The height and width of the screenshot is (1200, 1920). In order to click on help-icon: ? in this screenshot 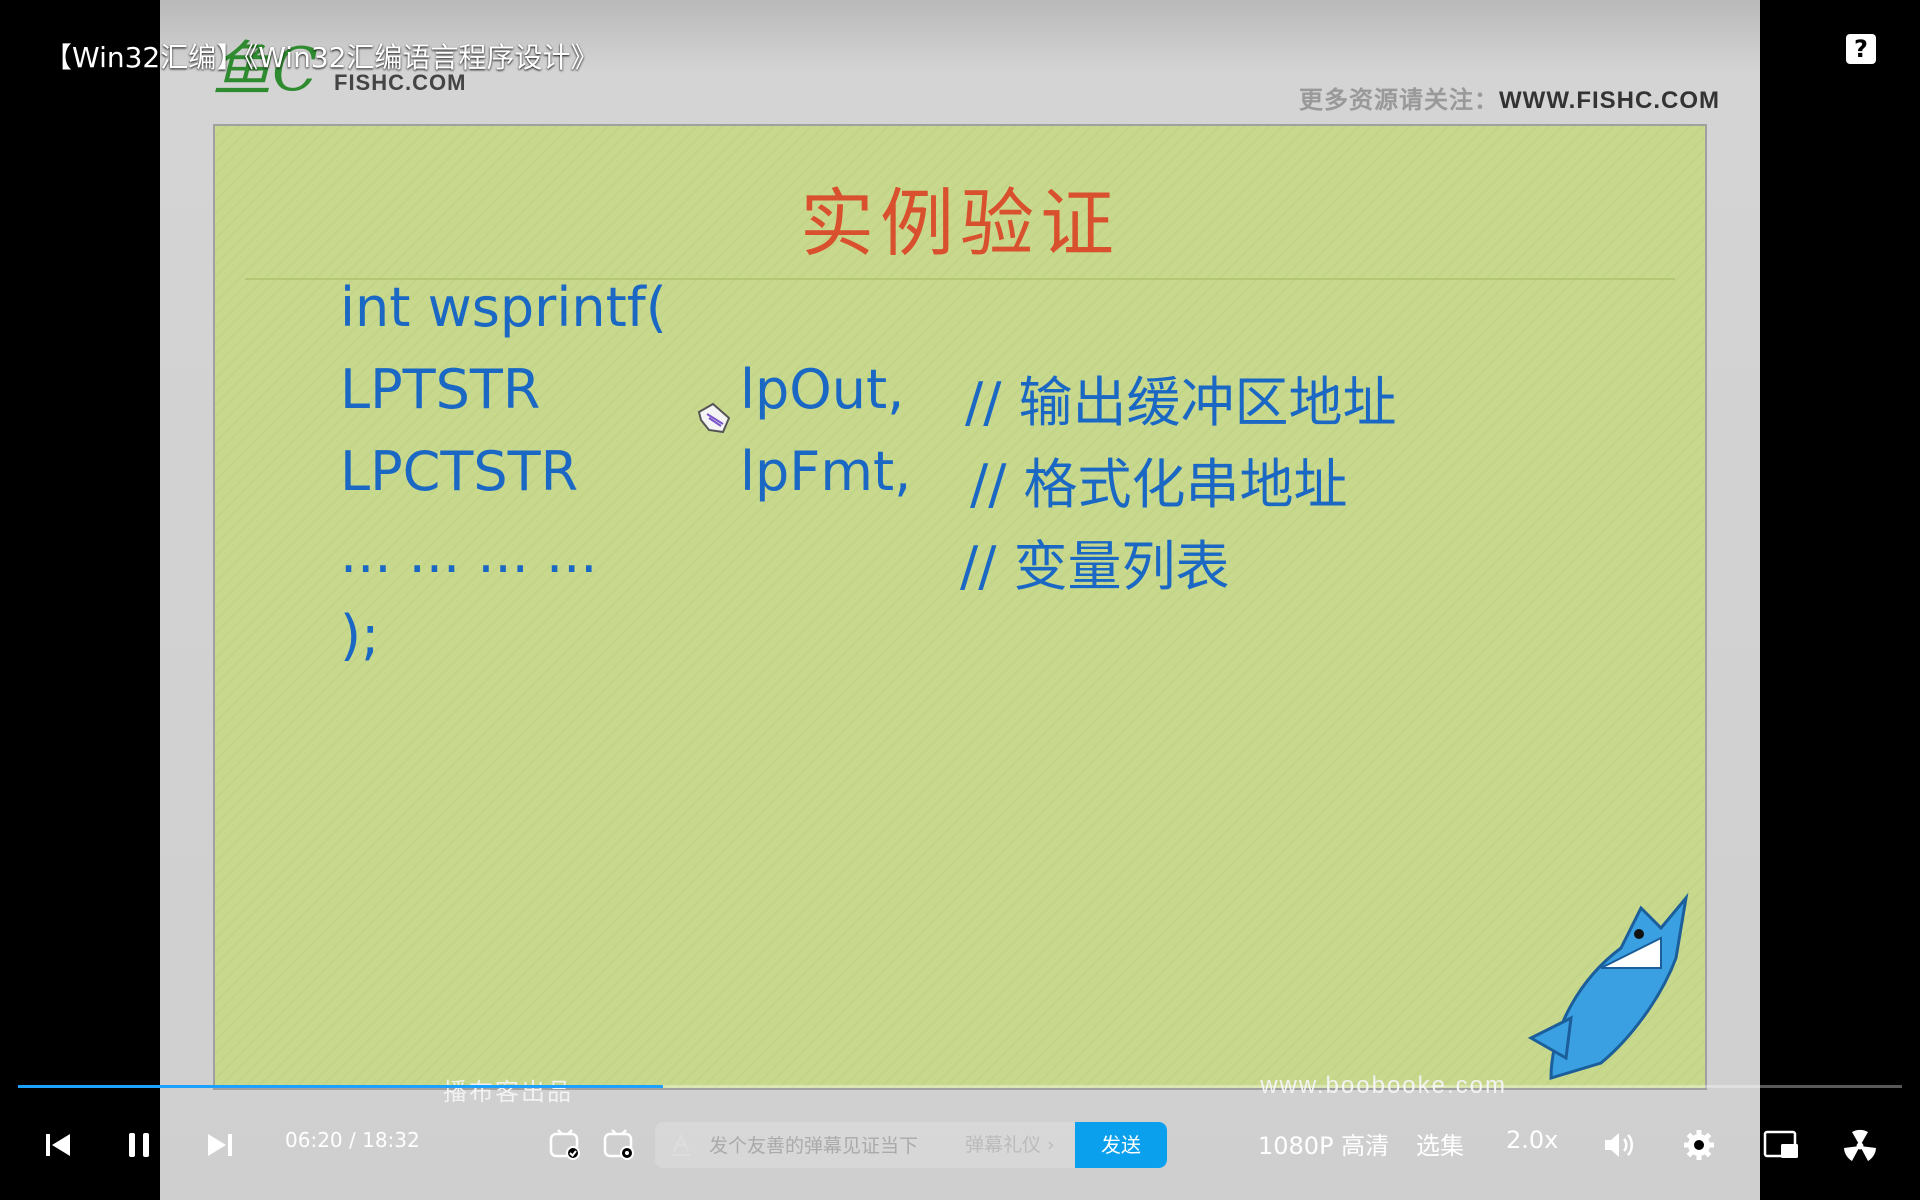, I will do `click(1861, 49)`.